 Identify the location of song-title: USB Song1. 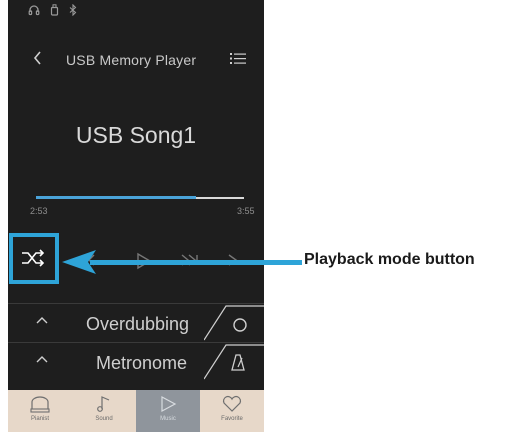
(136, 135).